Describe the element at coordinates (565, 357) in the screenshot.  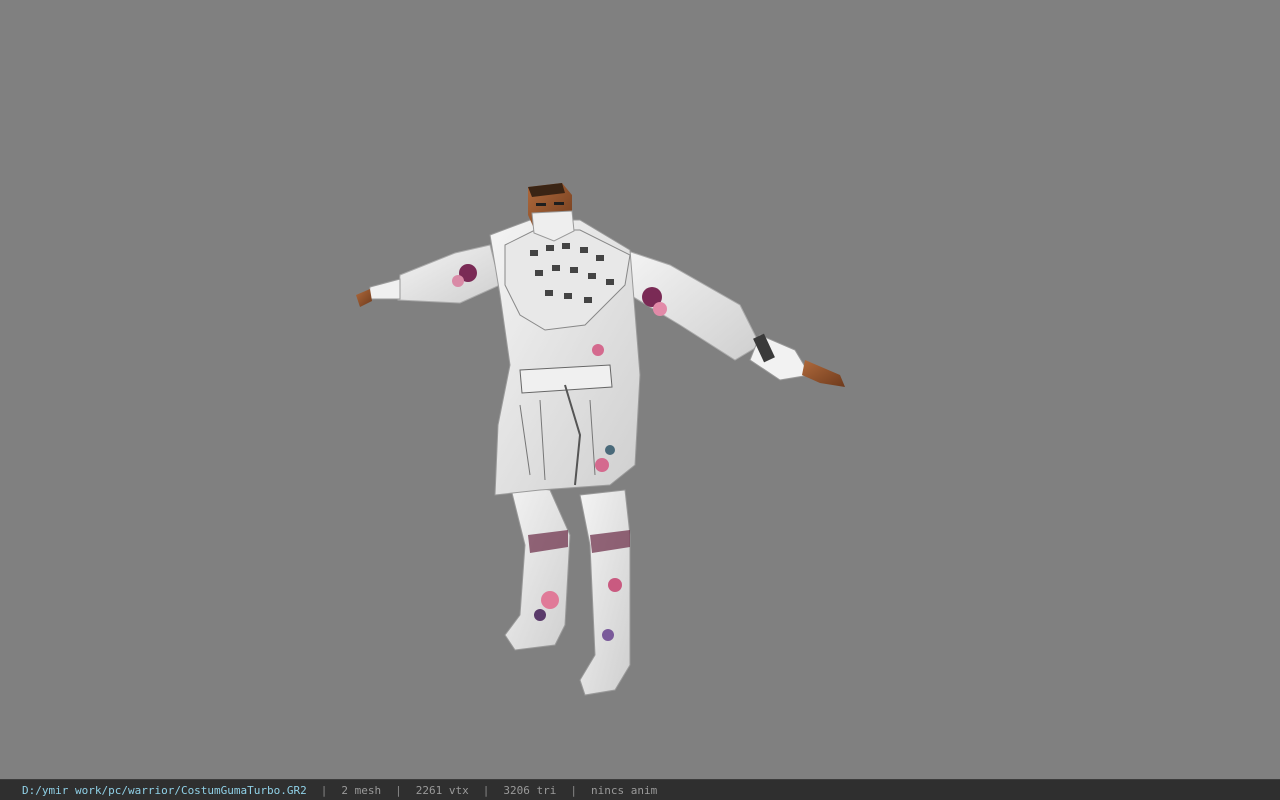
I see `torso` at that location.